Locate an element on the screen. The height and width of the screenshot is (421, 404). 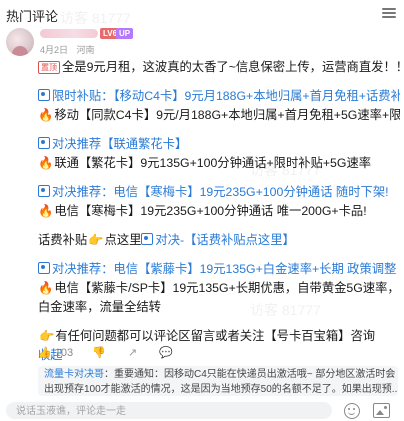
comment-icon: 💬 is located at coordinates (166, 353).